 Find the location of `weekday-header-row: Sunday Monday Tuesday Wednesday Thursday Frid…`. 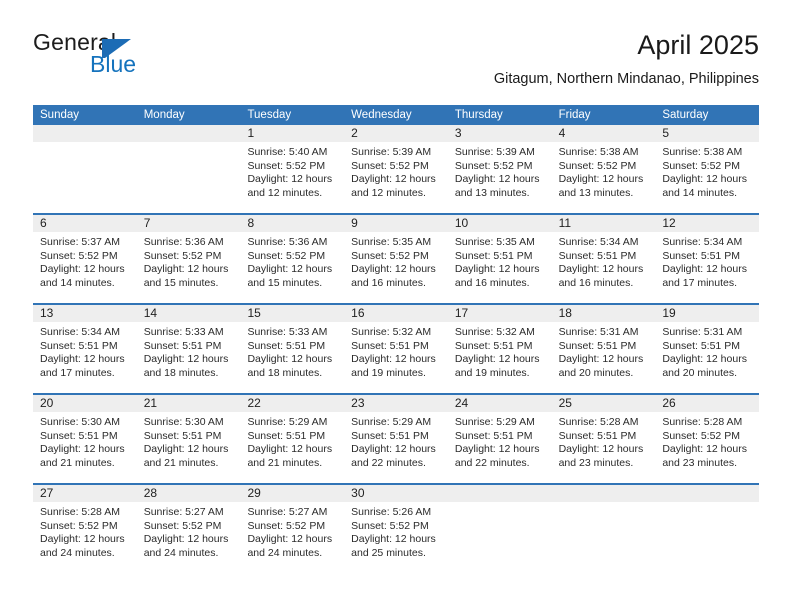

weekday-header-row: Sunday Monday Tuesday Wednesday Thursday Frid… is located at coordinates (396, 115).